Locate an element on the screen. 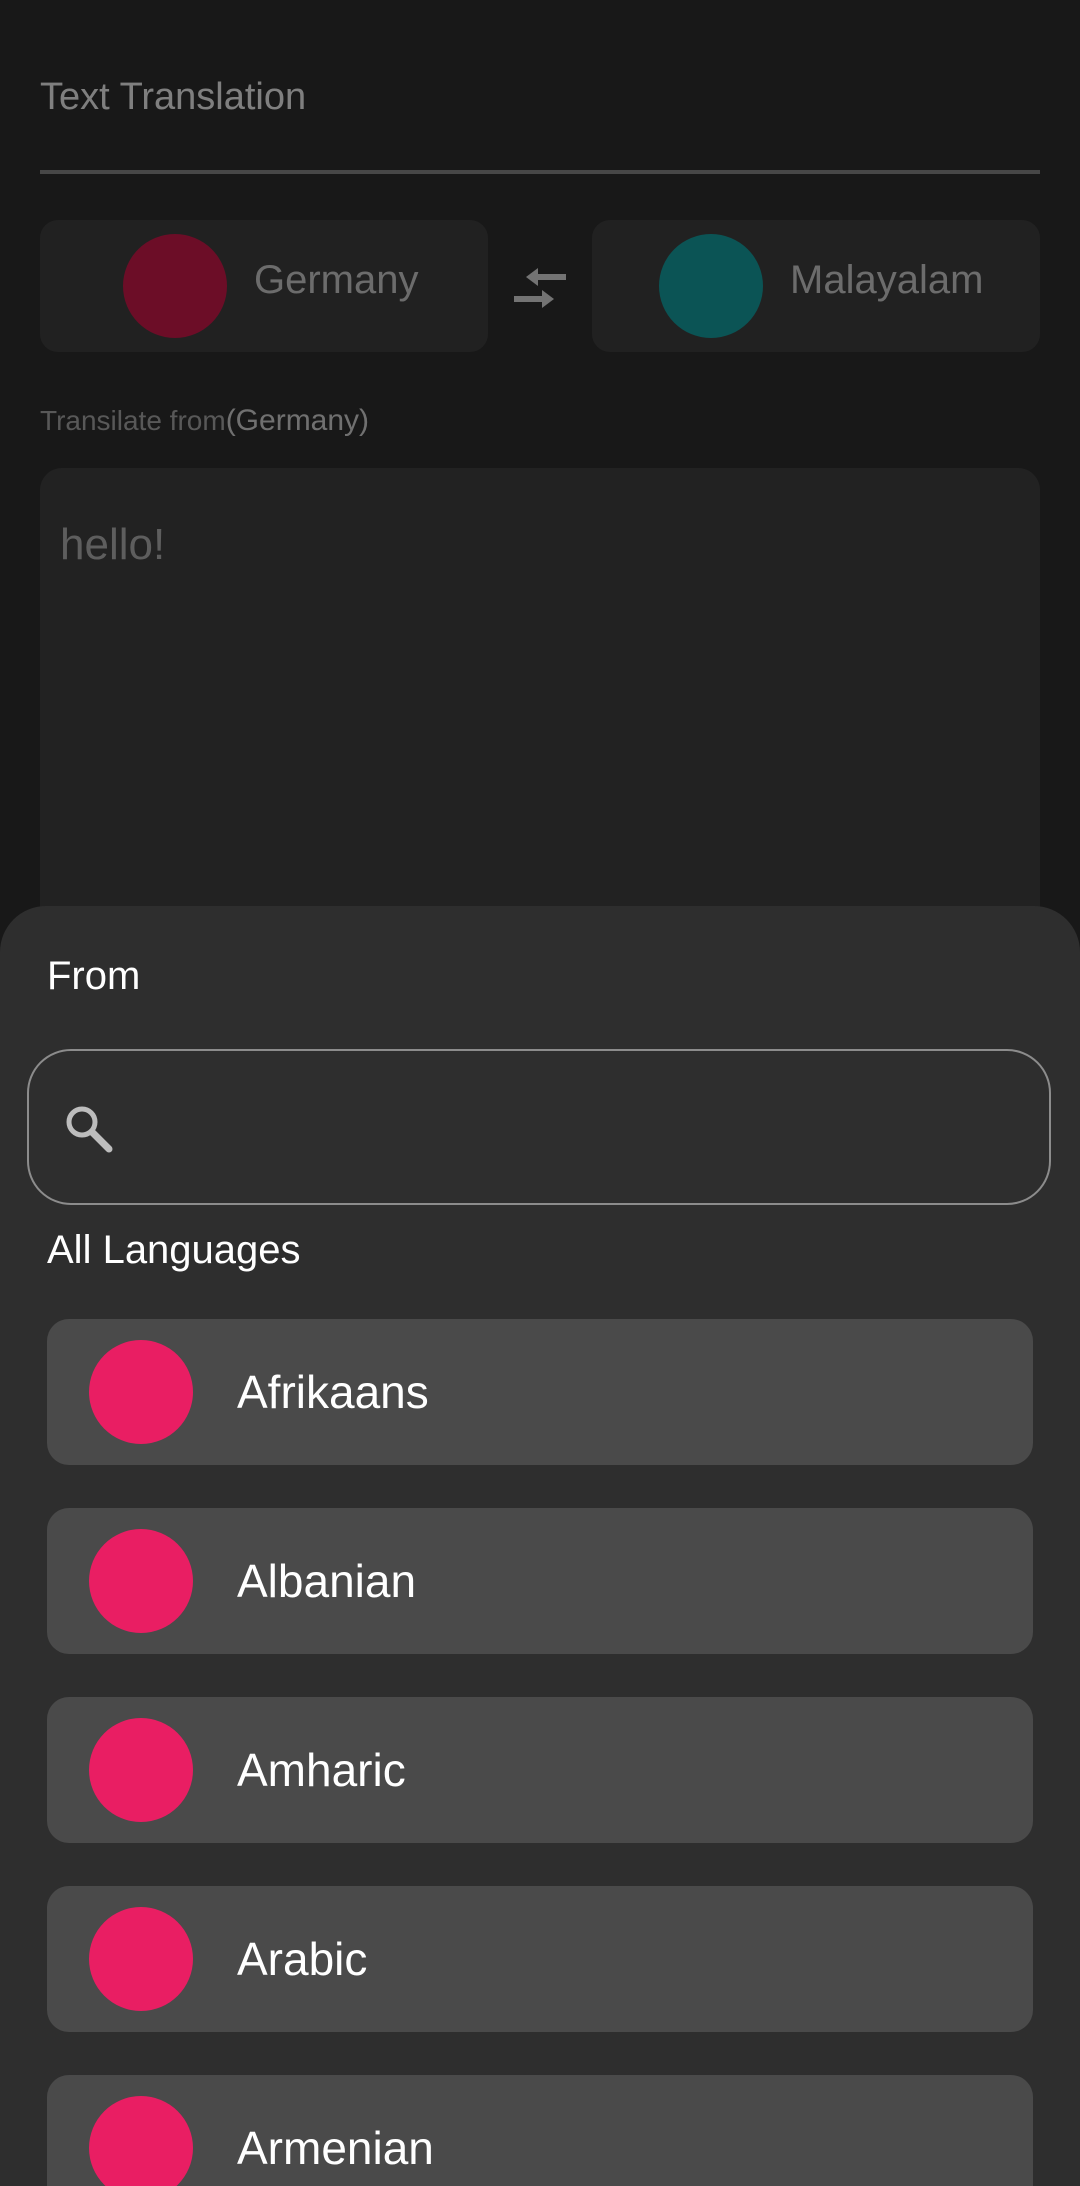 The width and height of the screenshot is (1080, 2186). all-languages-heading: All Languages is located at coordinates (174, 1250).